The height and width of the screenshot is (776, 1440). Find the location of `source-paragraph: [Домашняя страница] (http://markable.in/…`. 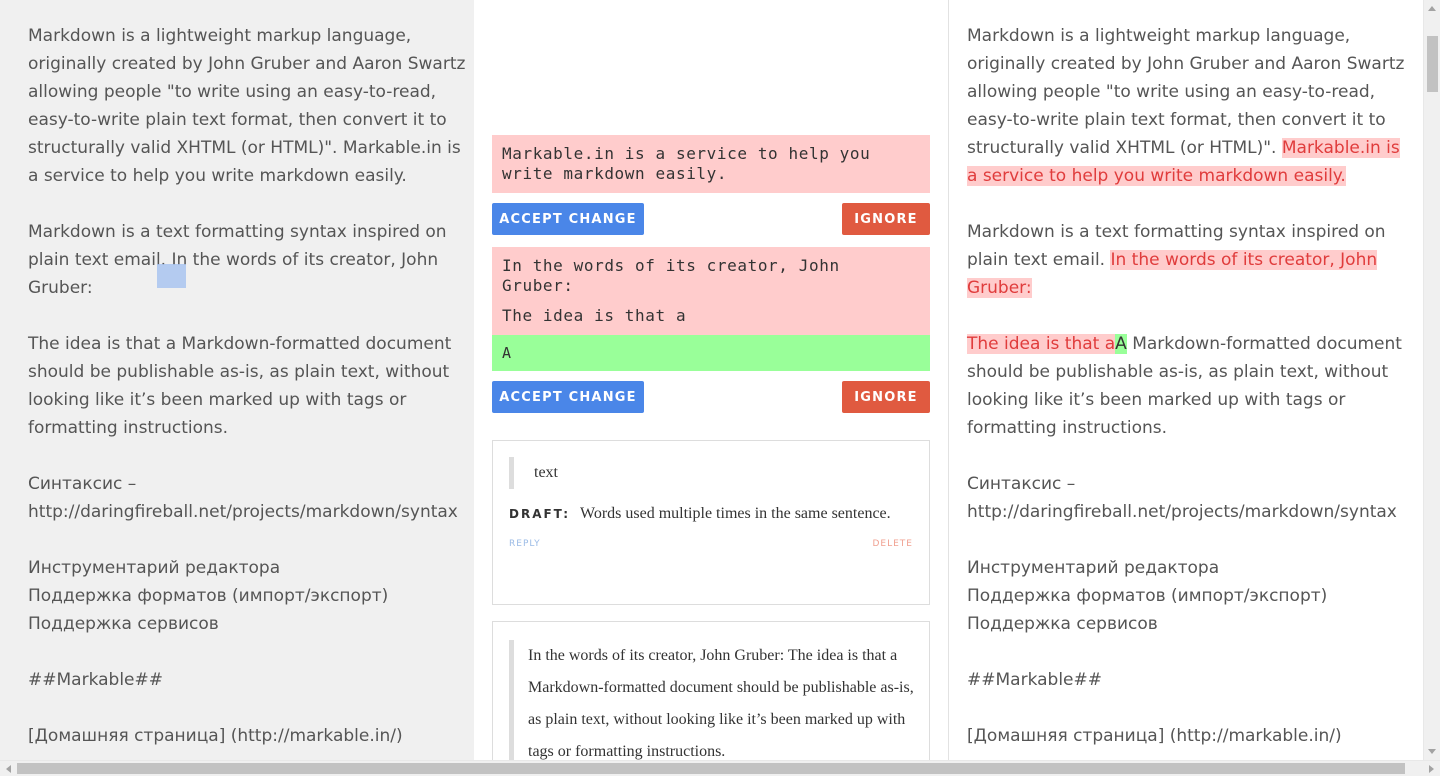

source-paragraph: [Домашняя страница] (http://markable.in/… is located at coordinates (215, 736).